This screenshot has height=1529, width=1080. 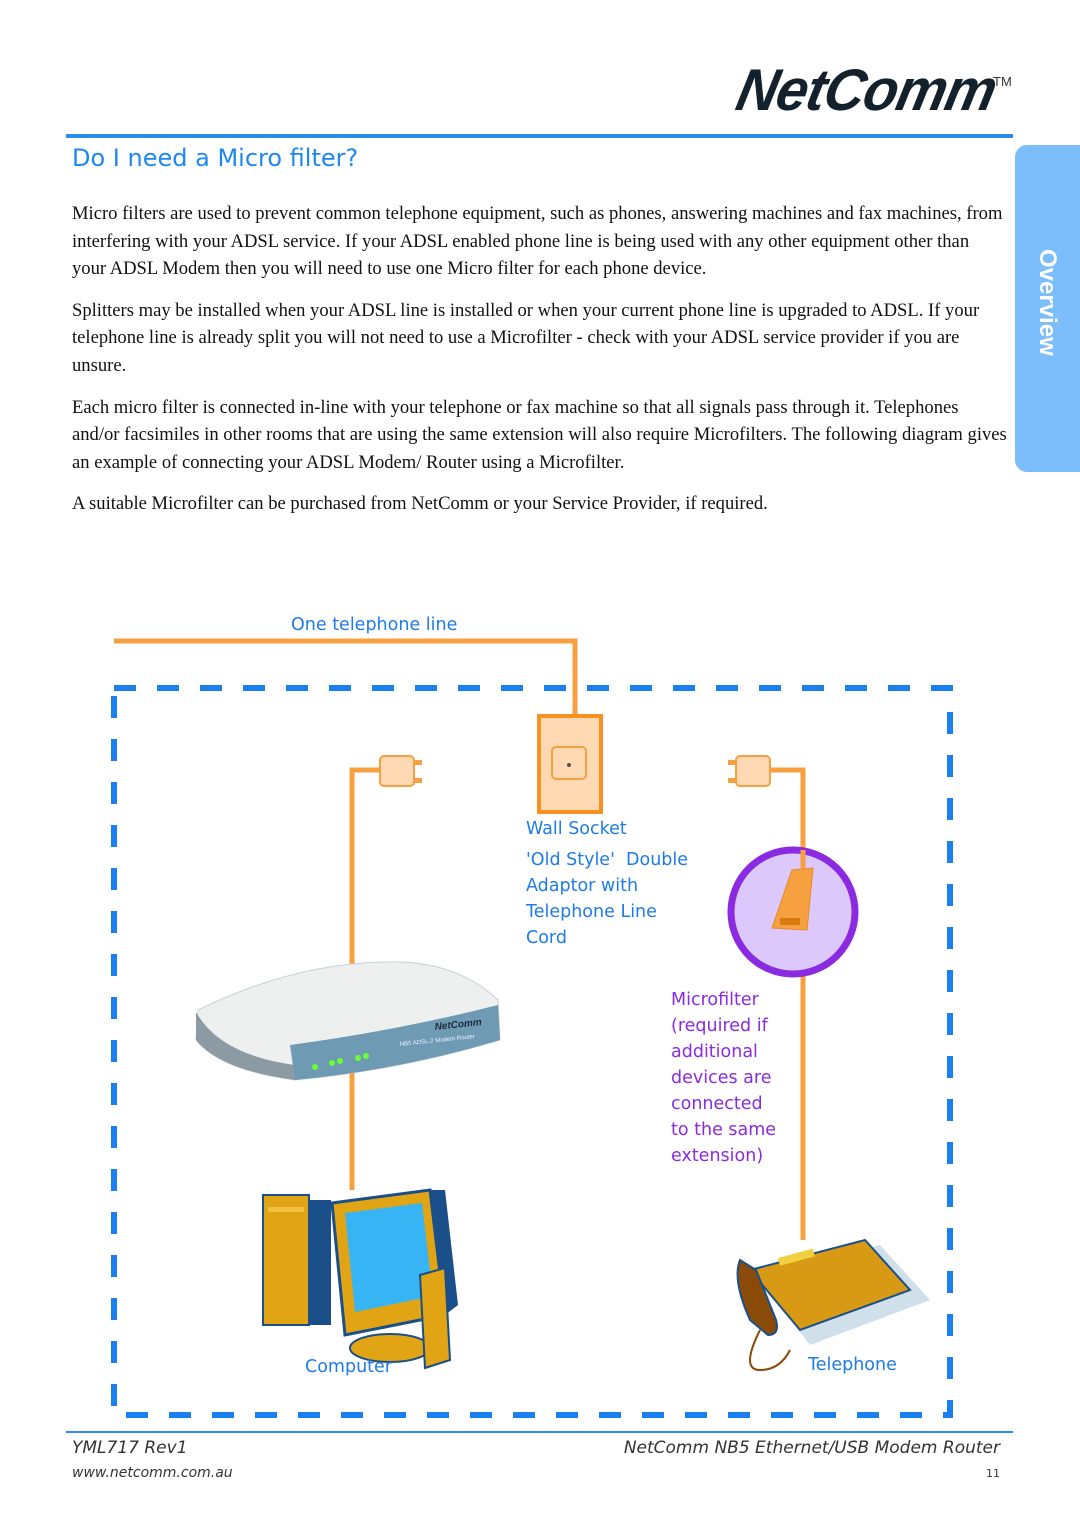 What do you see at coordinates (793, 912) in the screenshot?
I see `microfilter-icon` at bounding box center [793, 912].